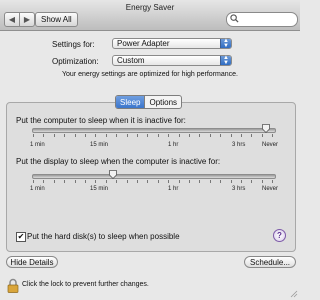 This screenshot has width=320, height=300. I want to click on display-sleep-slider, so click(154, 176).